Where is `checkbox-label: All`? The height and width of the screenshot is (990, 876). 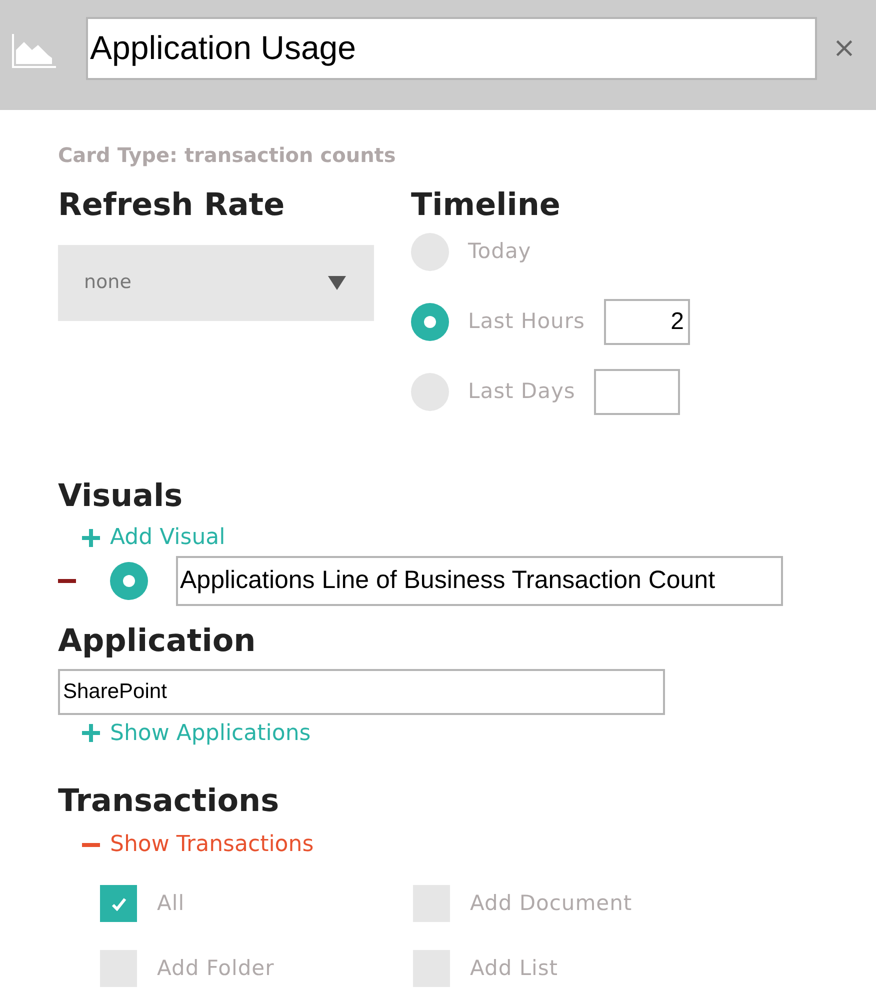 checkbox-label: All is located at coordinates (171, 904).